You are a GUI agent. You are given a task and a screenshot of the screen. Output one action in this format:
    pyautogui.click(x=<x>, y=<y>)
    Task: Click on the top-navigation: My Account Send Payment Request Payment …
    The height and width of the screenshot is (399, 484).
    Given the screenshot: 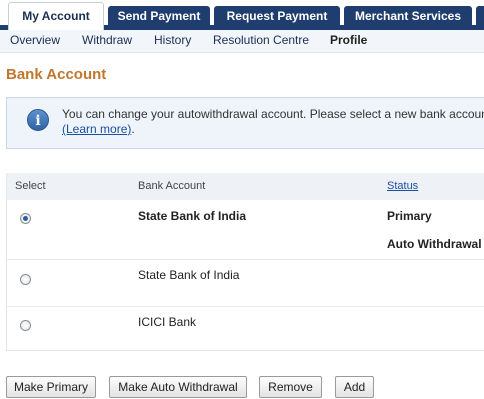 What is the action you would take?
    pyautogui.click(x=242, y=15)
    